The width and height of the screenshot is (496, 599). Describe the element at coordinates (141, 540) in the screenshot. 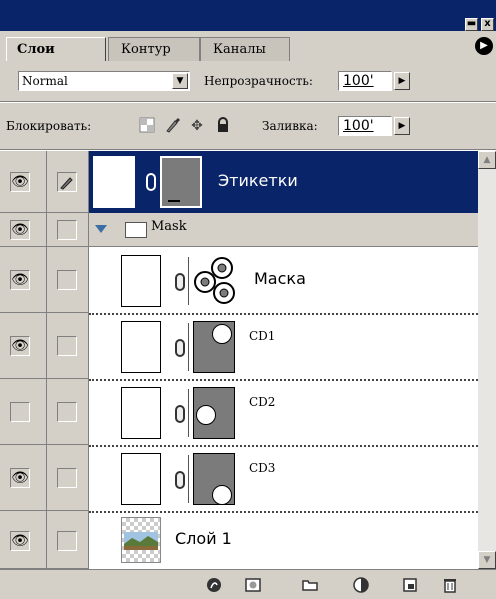

I see `image-thumbnail` at that location.